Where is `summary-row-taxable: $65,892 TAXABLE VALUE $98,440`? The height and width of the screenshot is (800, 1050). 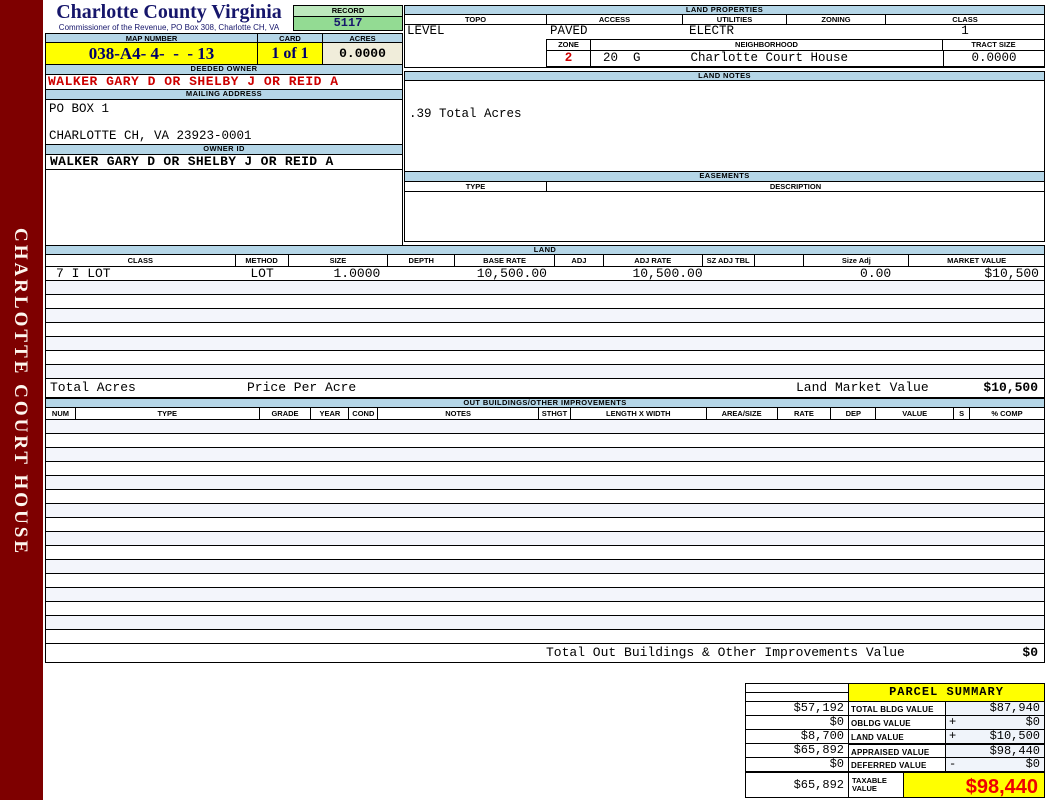 summary-row-taxable: $65,892 TAXABLE VALUE $98,440 is located at coordinates (895, 784).